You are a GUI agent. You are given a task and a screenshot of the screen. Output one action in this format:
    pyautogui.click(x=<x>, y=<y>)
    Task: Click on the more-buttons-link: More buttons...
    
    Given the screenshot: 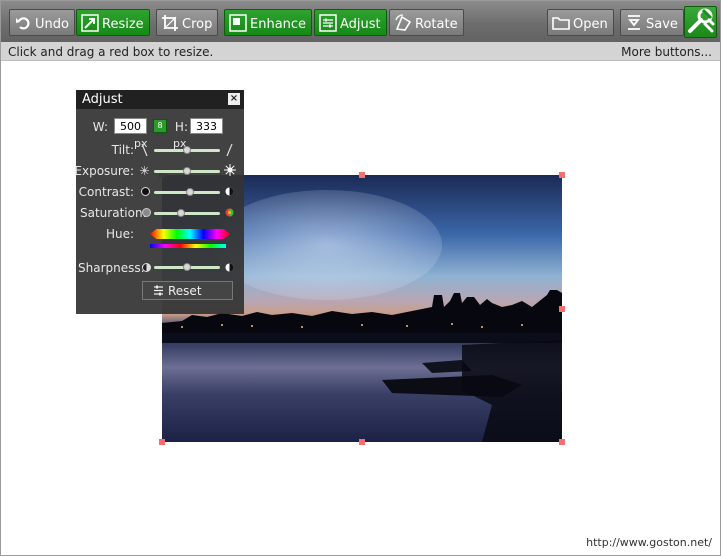 What is the action you would take?
    pyautogui.click(x=666, y=52)
    